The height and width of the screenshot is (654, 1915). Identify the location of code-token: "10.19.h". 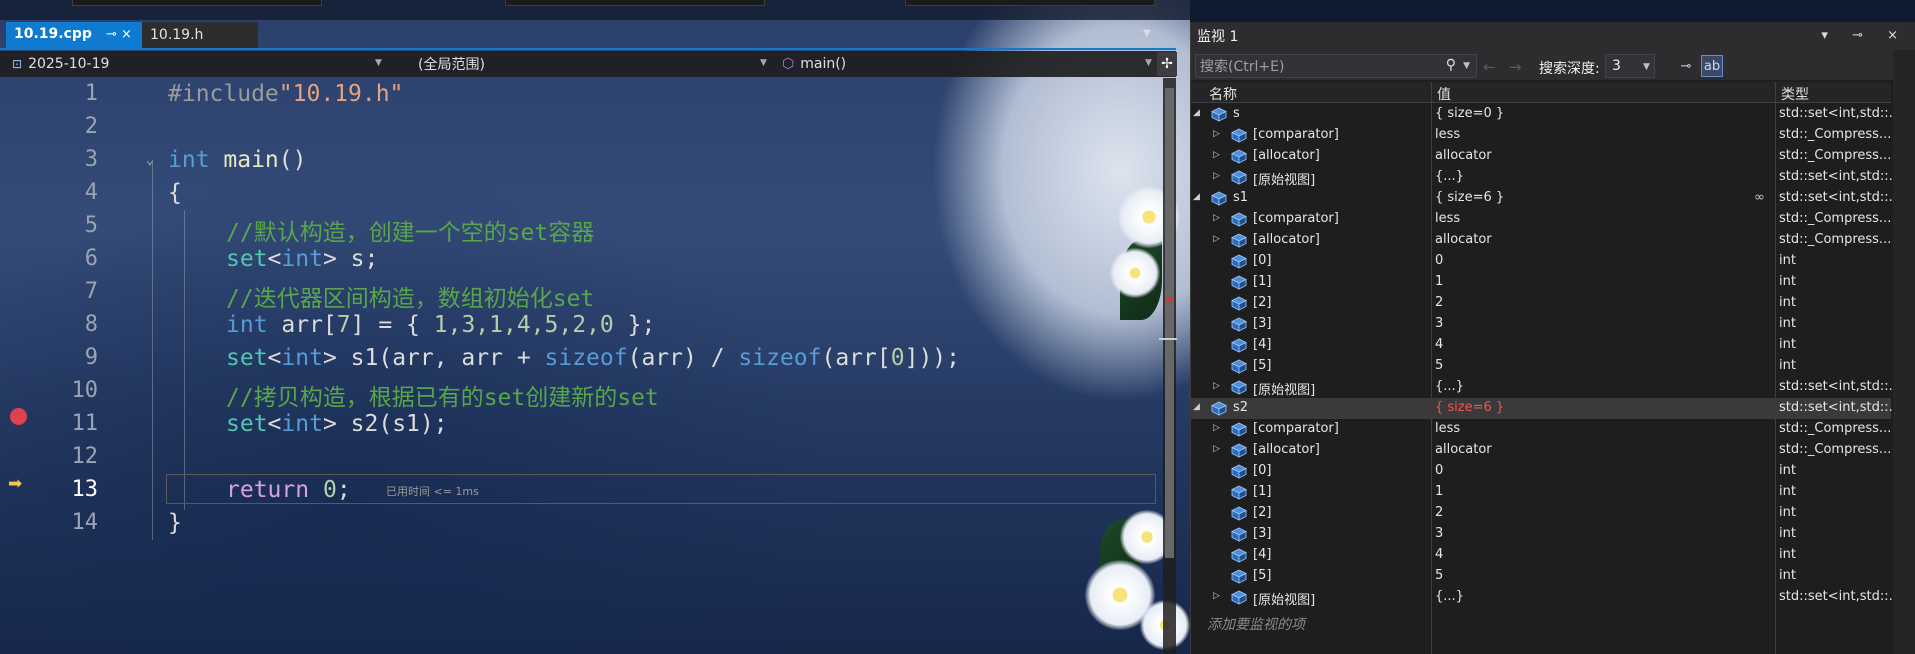
(341, 94).